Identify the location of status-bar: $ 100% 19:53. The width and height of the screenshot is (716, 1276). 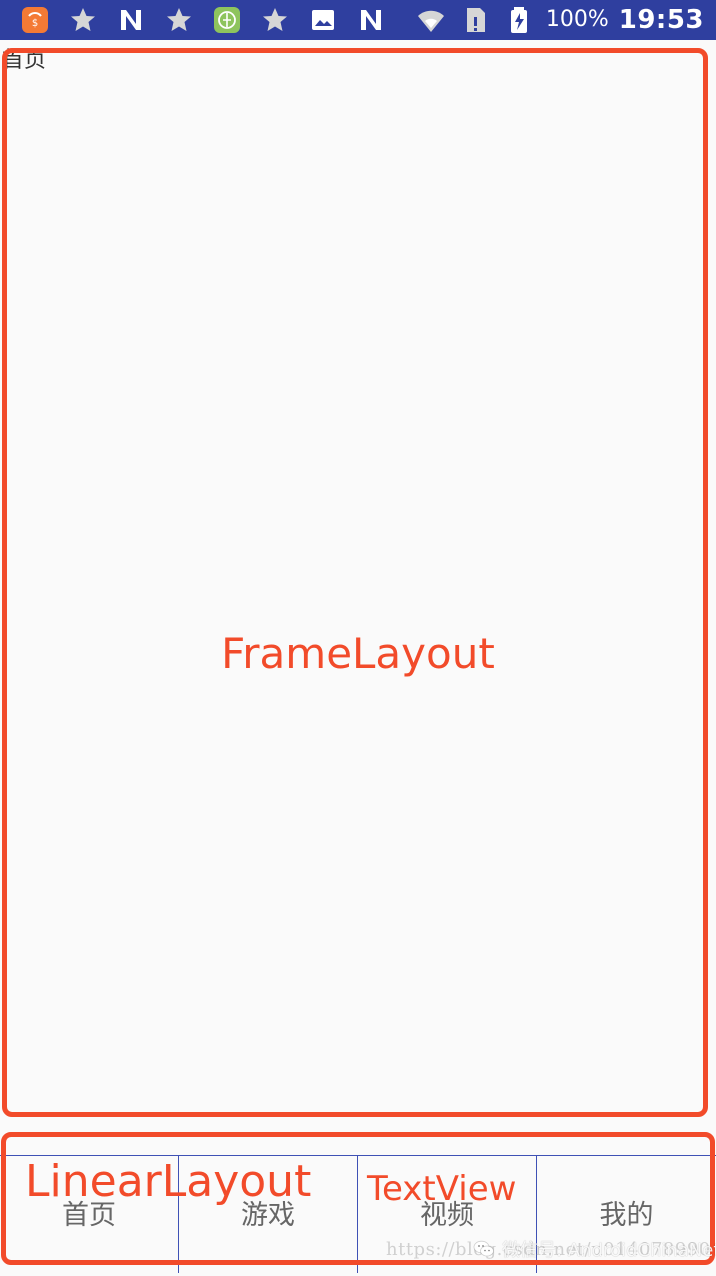
(358, 20).